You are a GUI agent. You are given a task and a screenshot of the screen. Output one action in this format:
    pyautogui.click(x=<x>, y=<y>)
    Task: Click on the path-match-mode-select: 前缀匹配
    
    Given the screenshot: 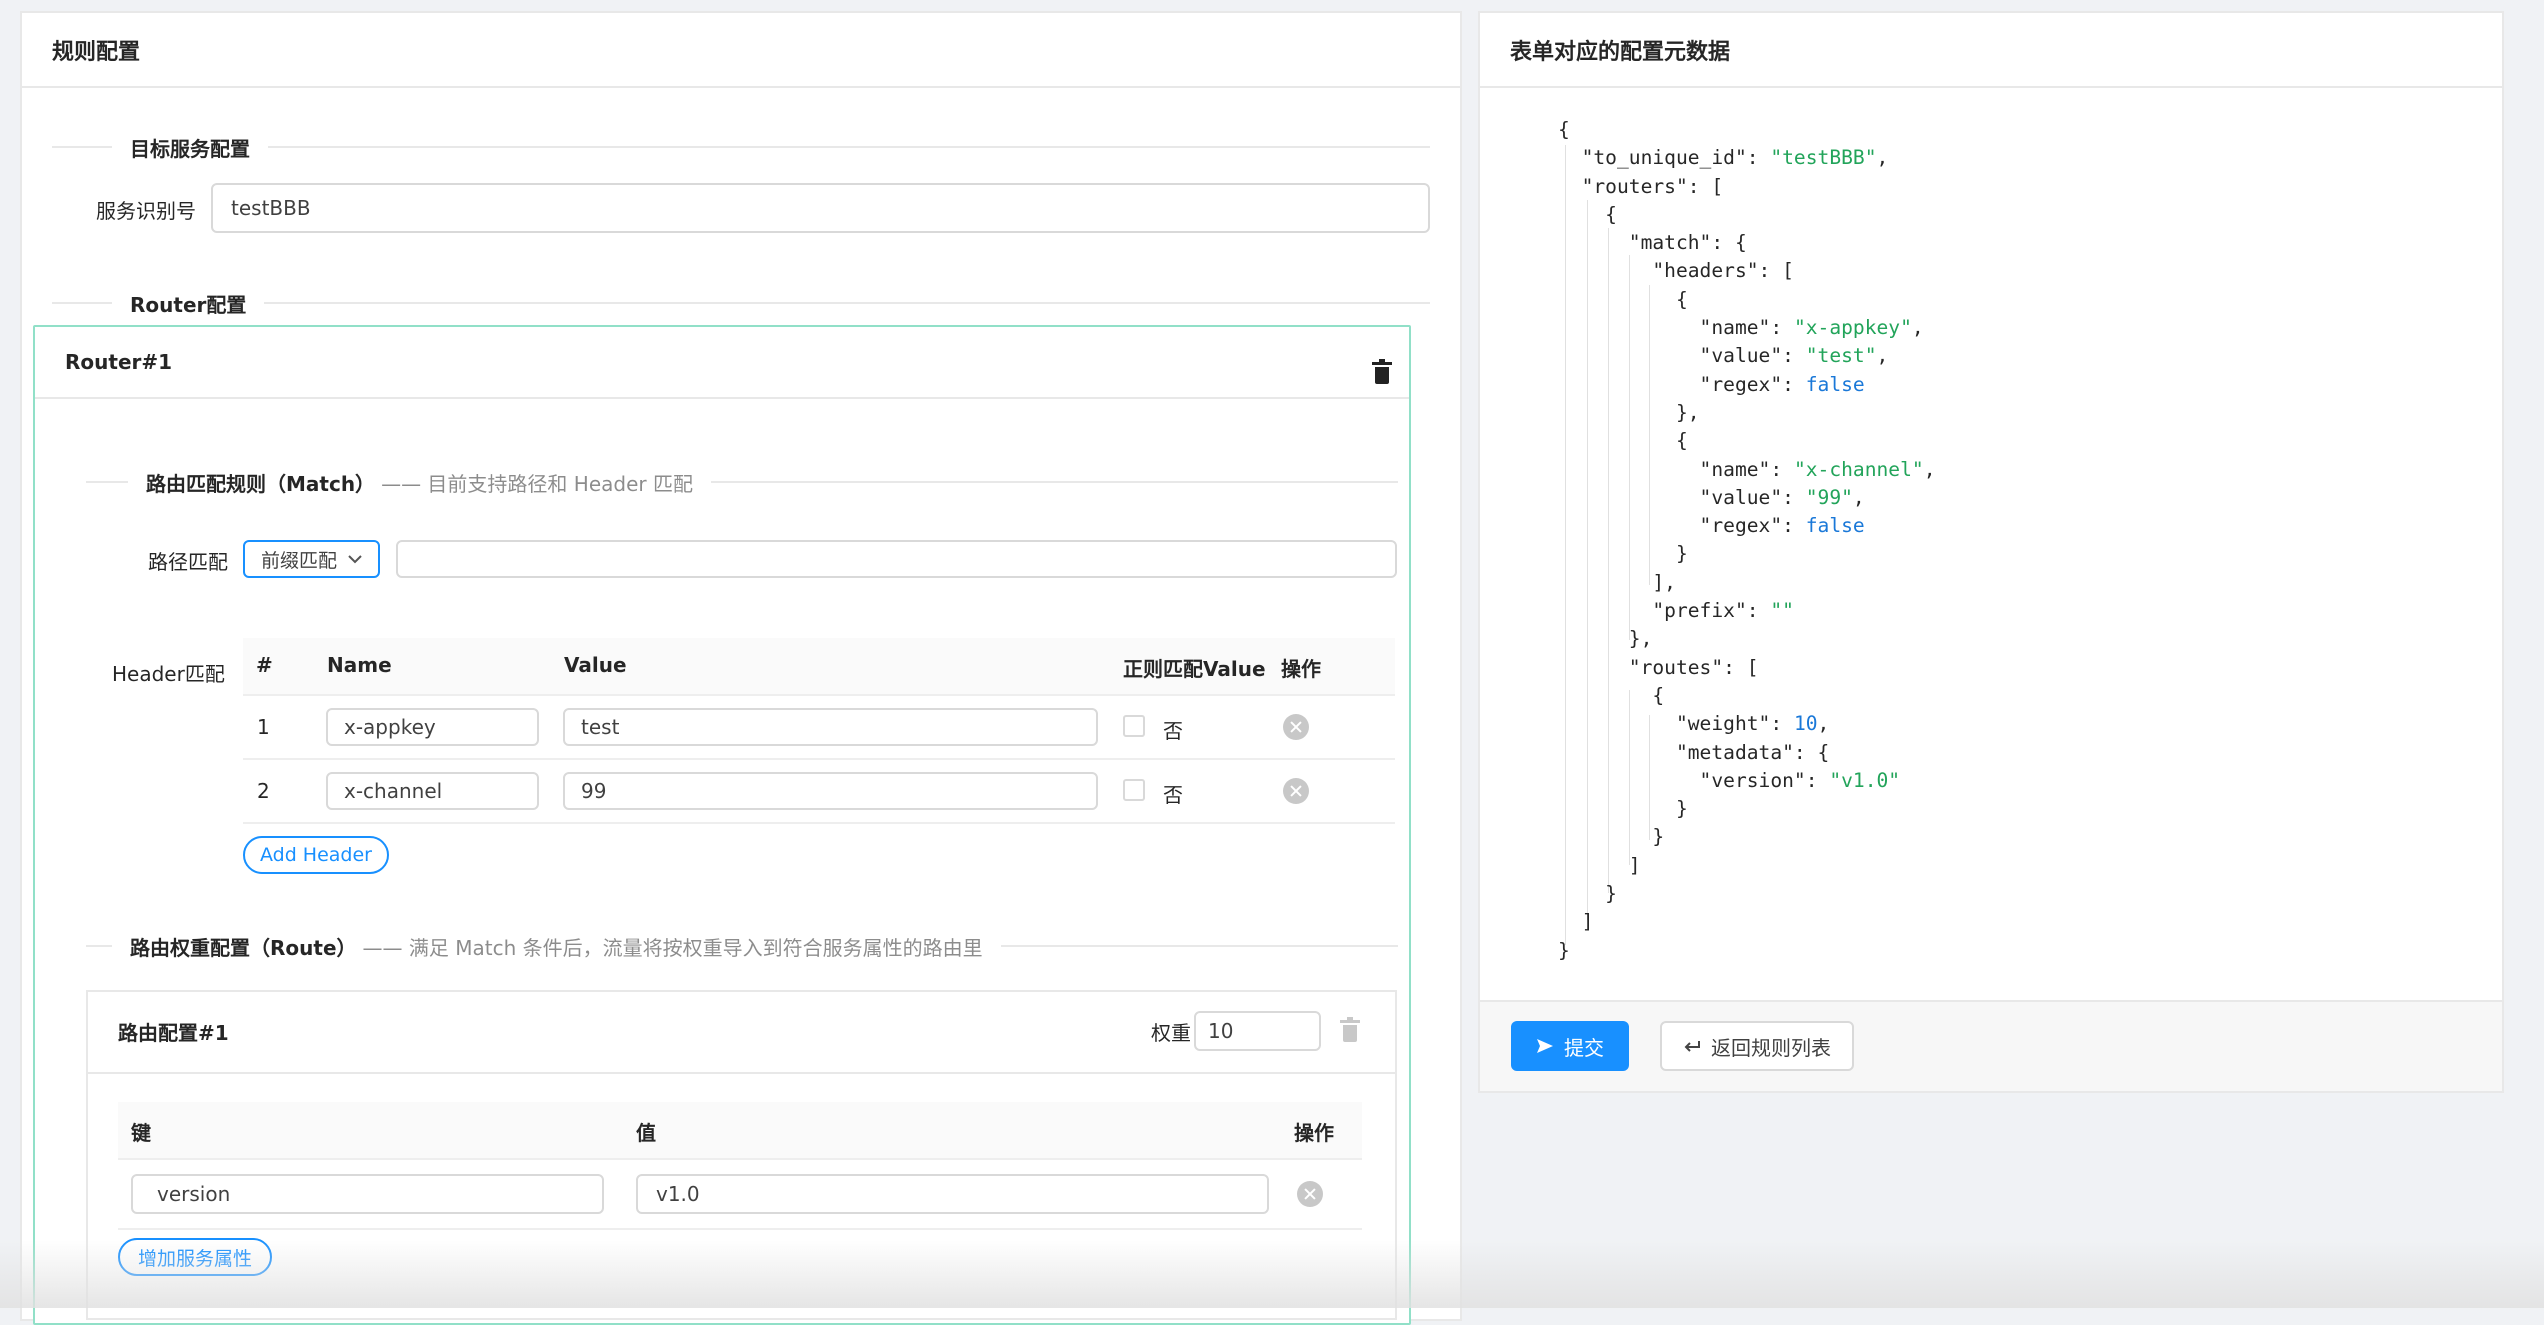 What is the action you would take?
    pyautogui.click(x=311, y=559)
    